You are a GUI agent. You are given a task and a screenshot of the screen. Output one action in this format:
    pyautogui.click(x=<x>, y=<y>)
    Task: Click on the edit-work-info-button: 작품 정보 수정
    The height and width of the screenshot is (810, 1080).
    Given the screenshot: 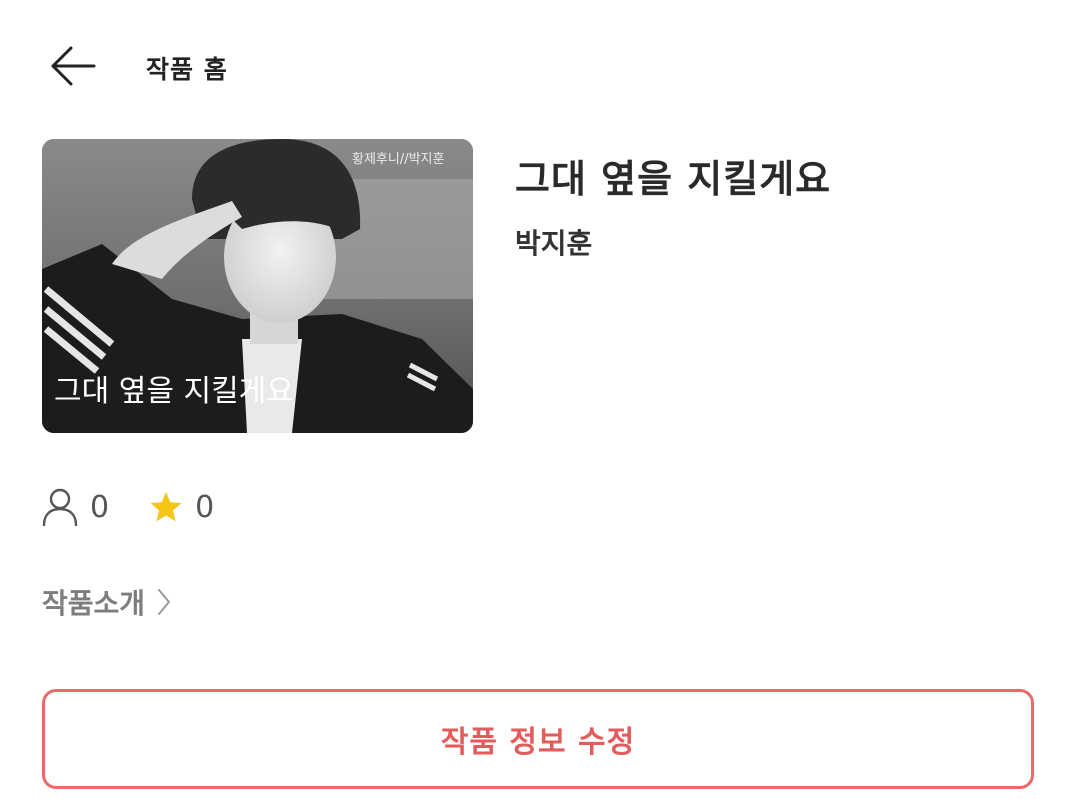 What is the action you would take?
    pyautogui.click(x=538, y=739)
    